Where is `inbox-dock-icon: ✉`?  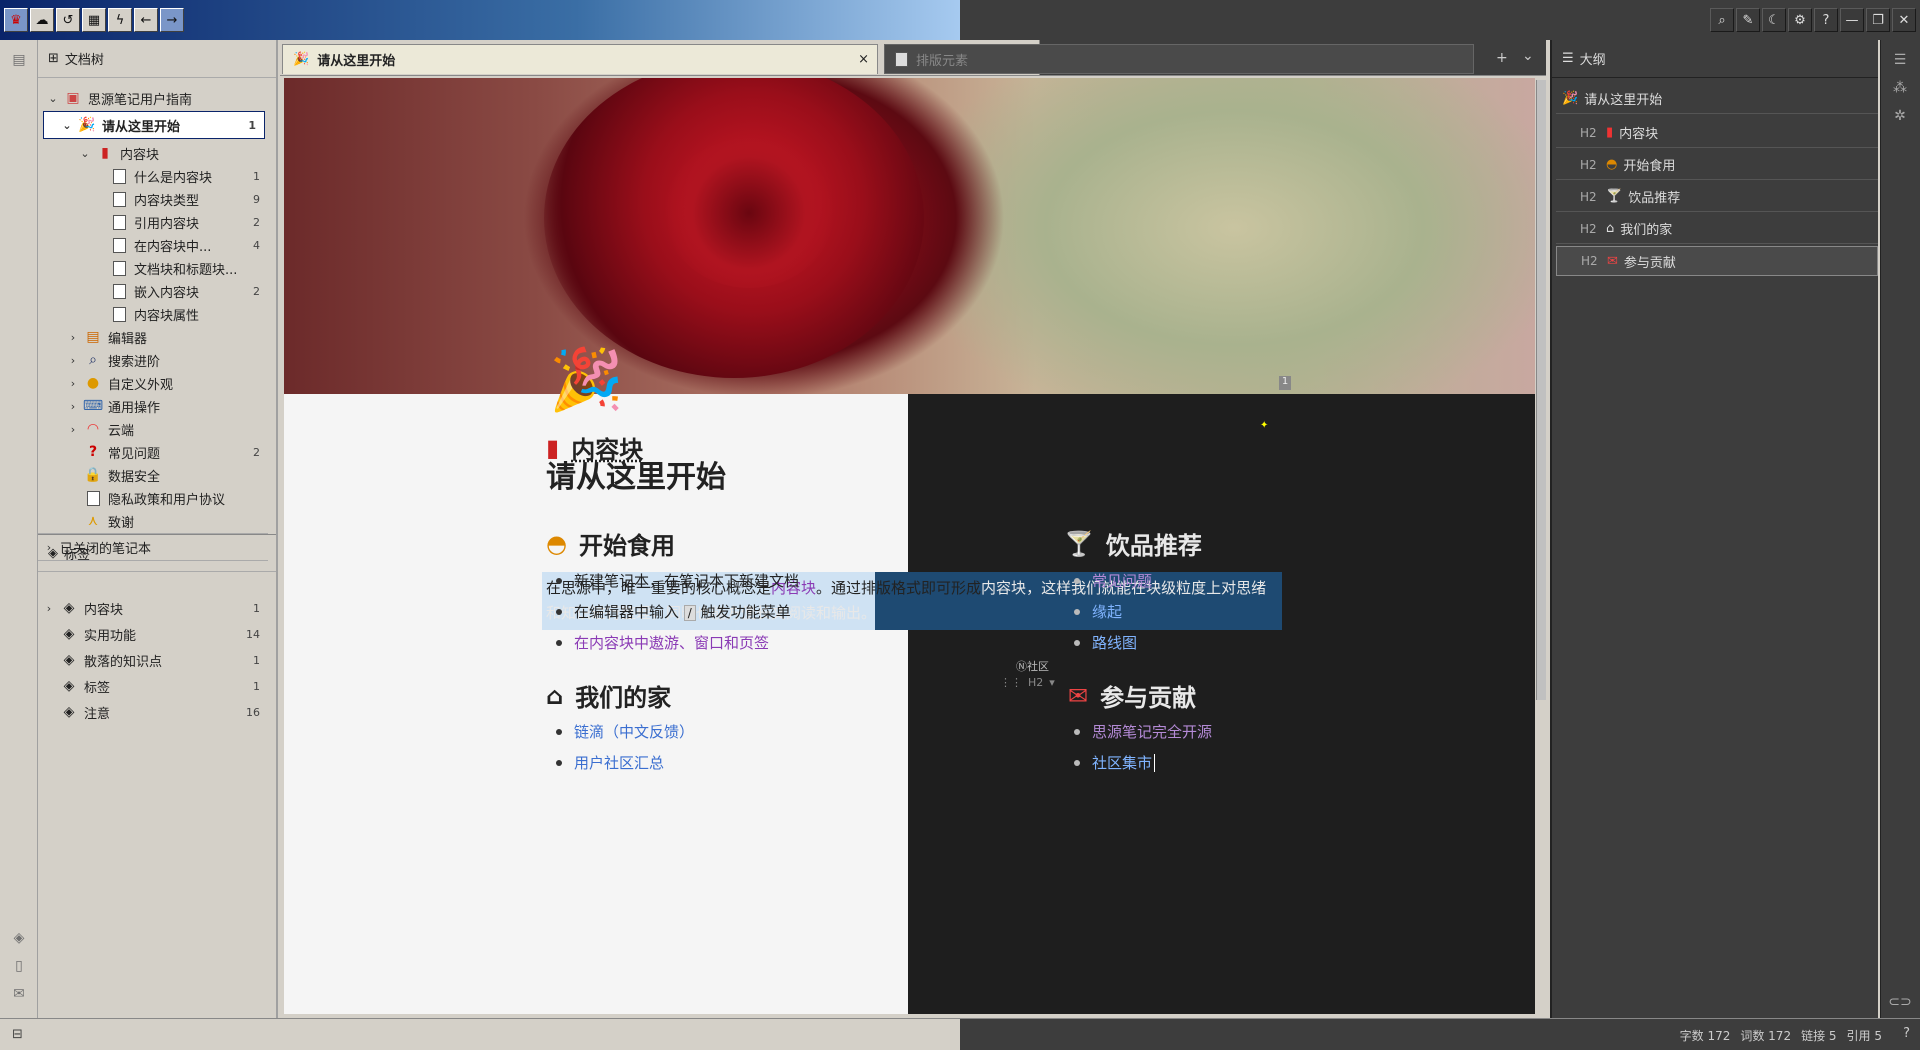
inbox-dock-icon: ✉ is located at coordinates (19, 994).